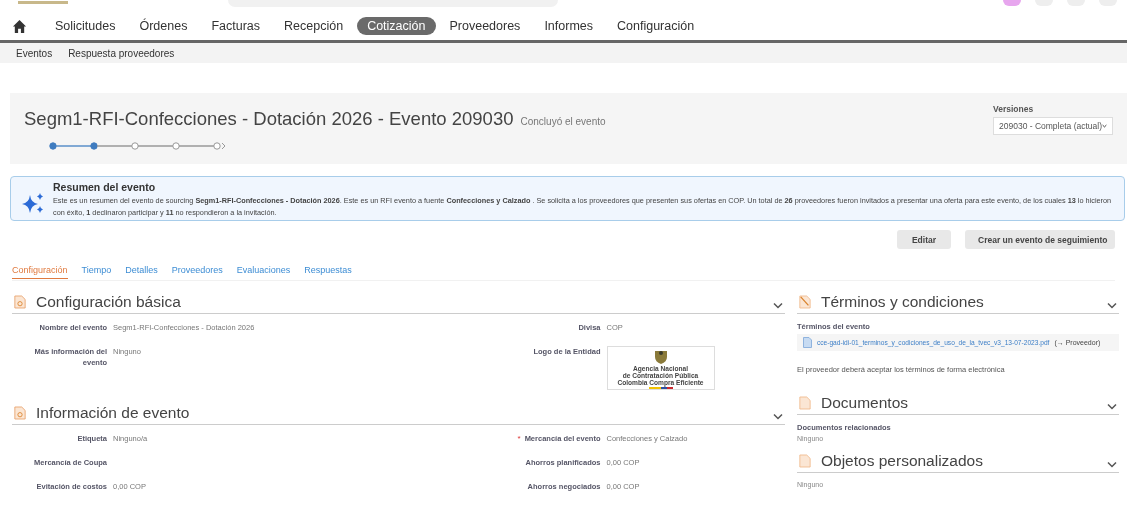 The height and width of the screenshot is (507, 1127). I want to click on section-tab: Proveedores, so click(197, 272).